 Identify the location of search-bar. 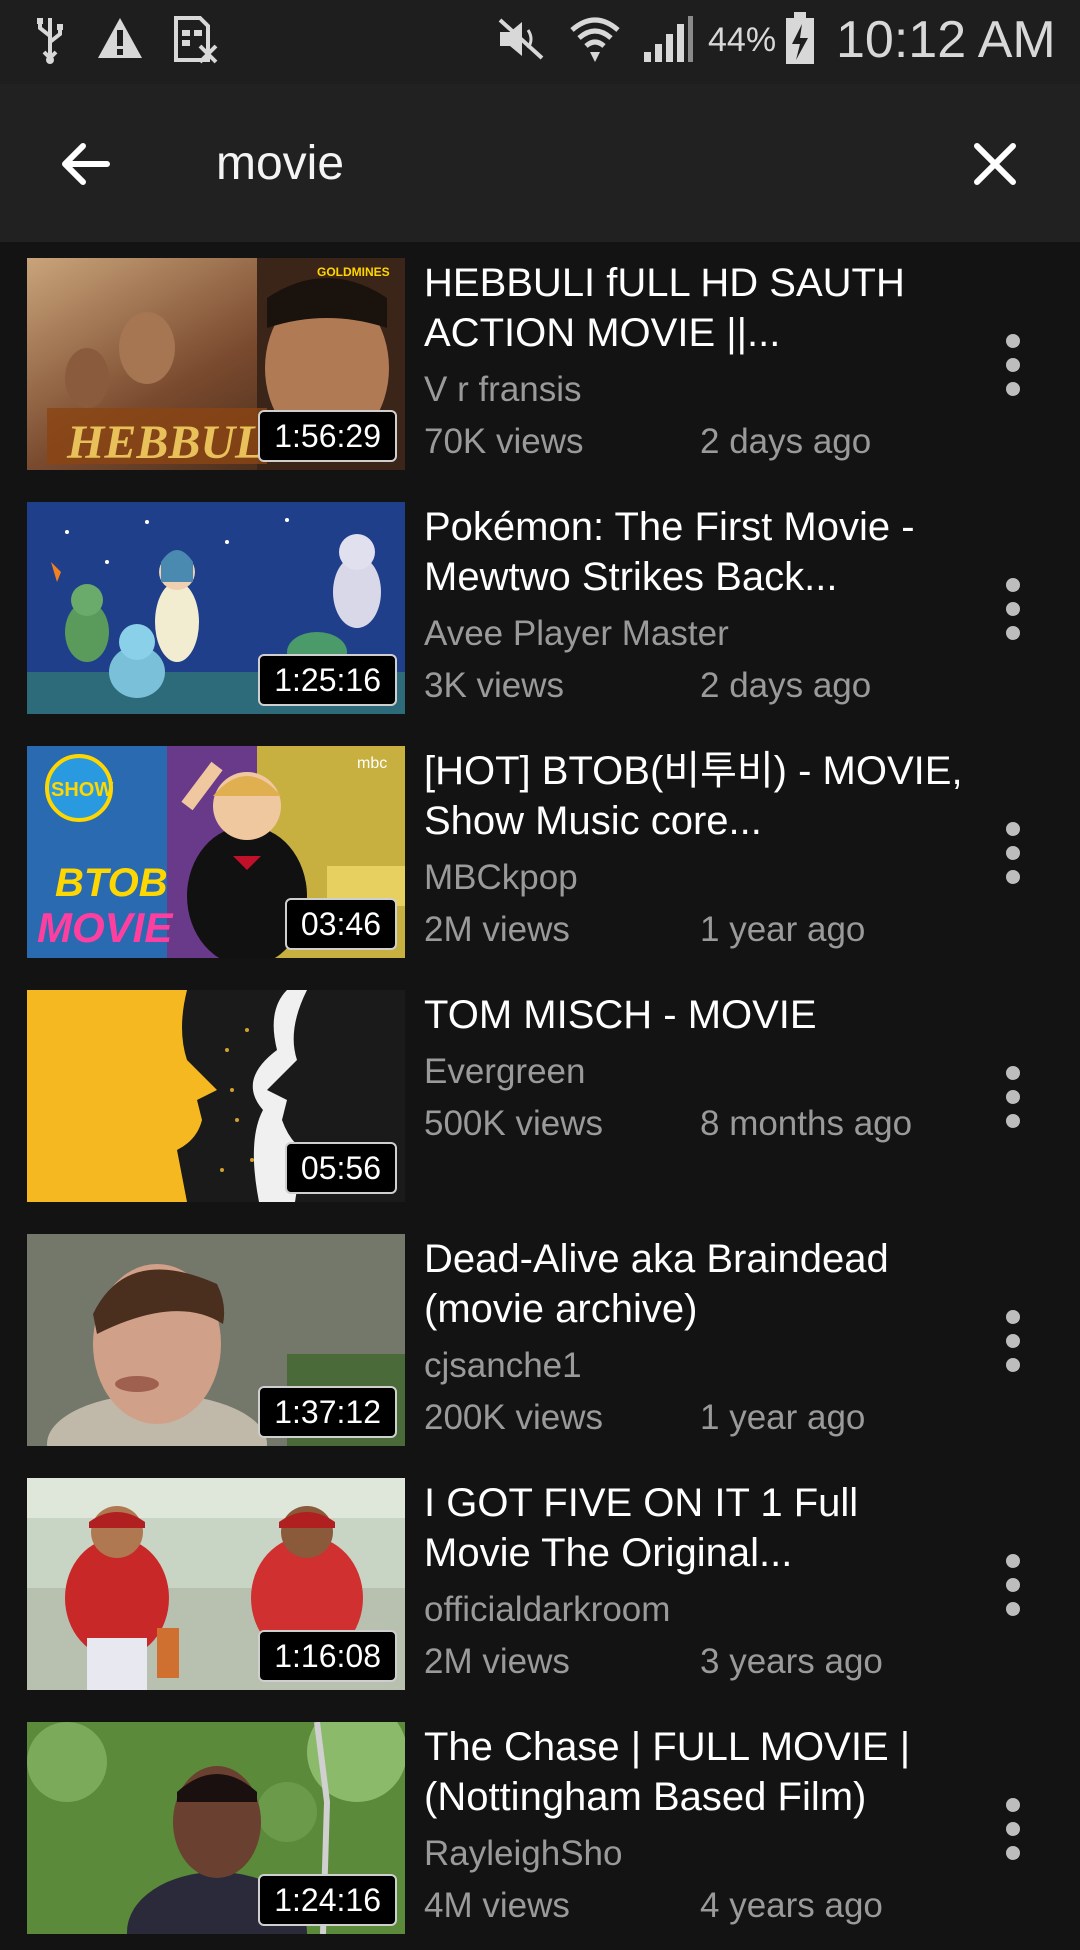
(540, 163).